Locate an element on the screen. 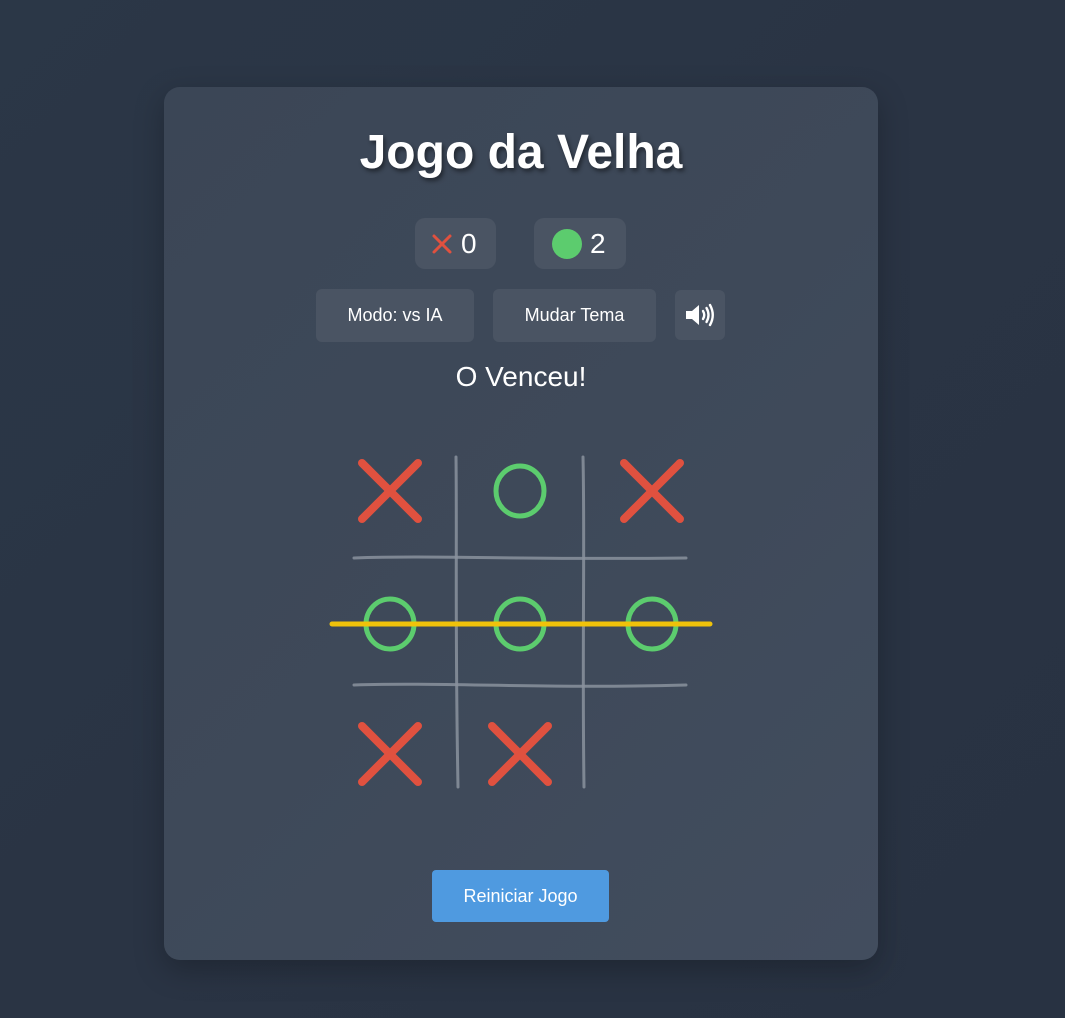 This screenshot has height=1018, width=1065. restart-button: Reiniciar Jogo is located at coordinates (520, 896).